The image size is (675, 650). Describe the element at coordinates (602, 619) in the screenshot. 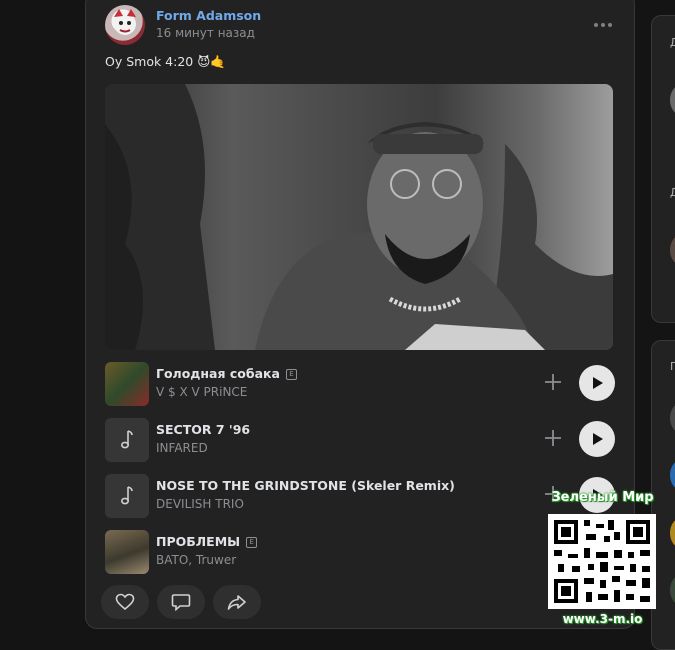

I see `watermark-url: www.3-m.io` at that location.